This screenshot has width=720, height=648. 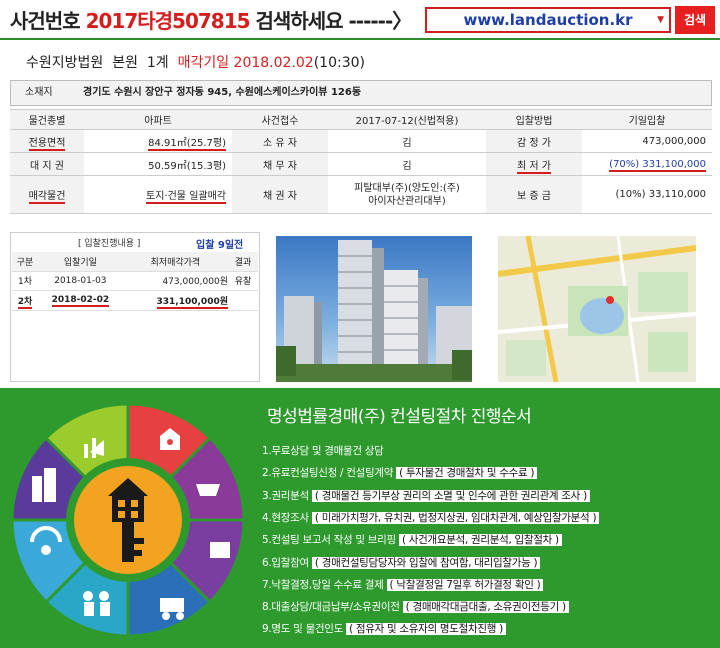 I want to click on info-value: 84.91㎡(25.7평), so click(x=158, y=141).